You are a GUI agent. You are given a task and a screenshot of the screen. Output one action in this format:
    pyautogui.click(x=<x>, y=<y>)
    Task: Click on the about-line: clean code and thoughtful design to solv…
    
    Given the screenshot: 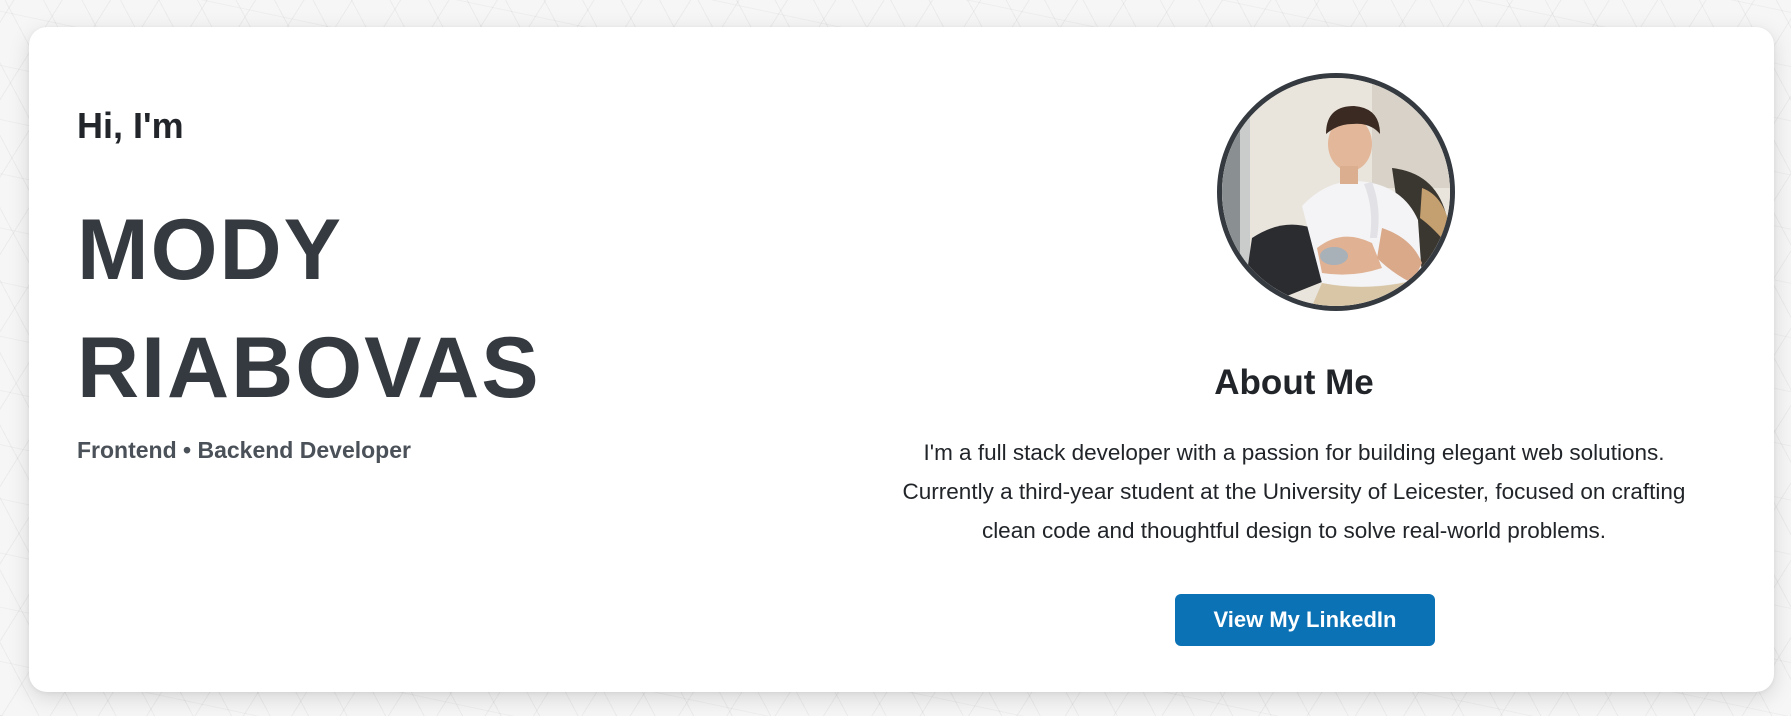 What is the action you would take?
    pyautogui.click(x=1294, y=530)
    